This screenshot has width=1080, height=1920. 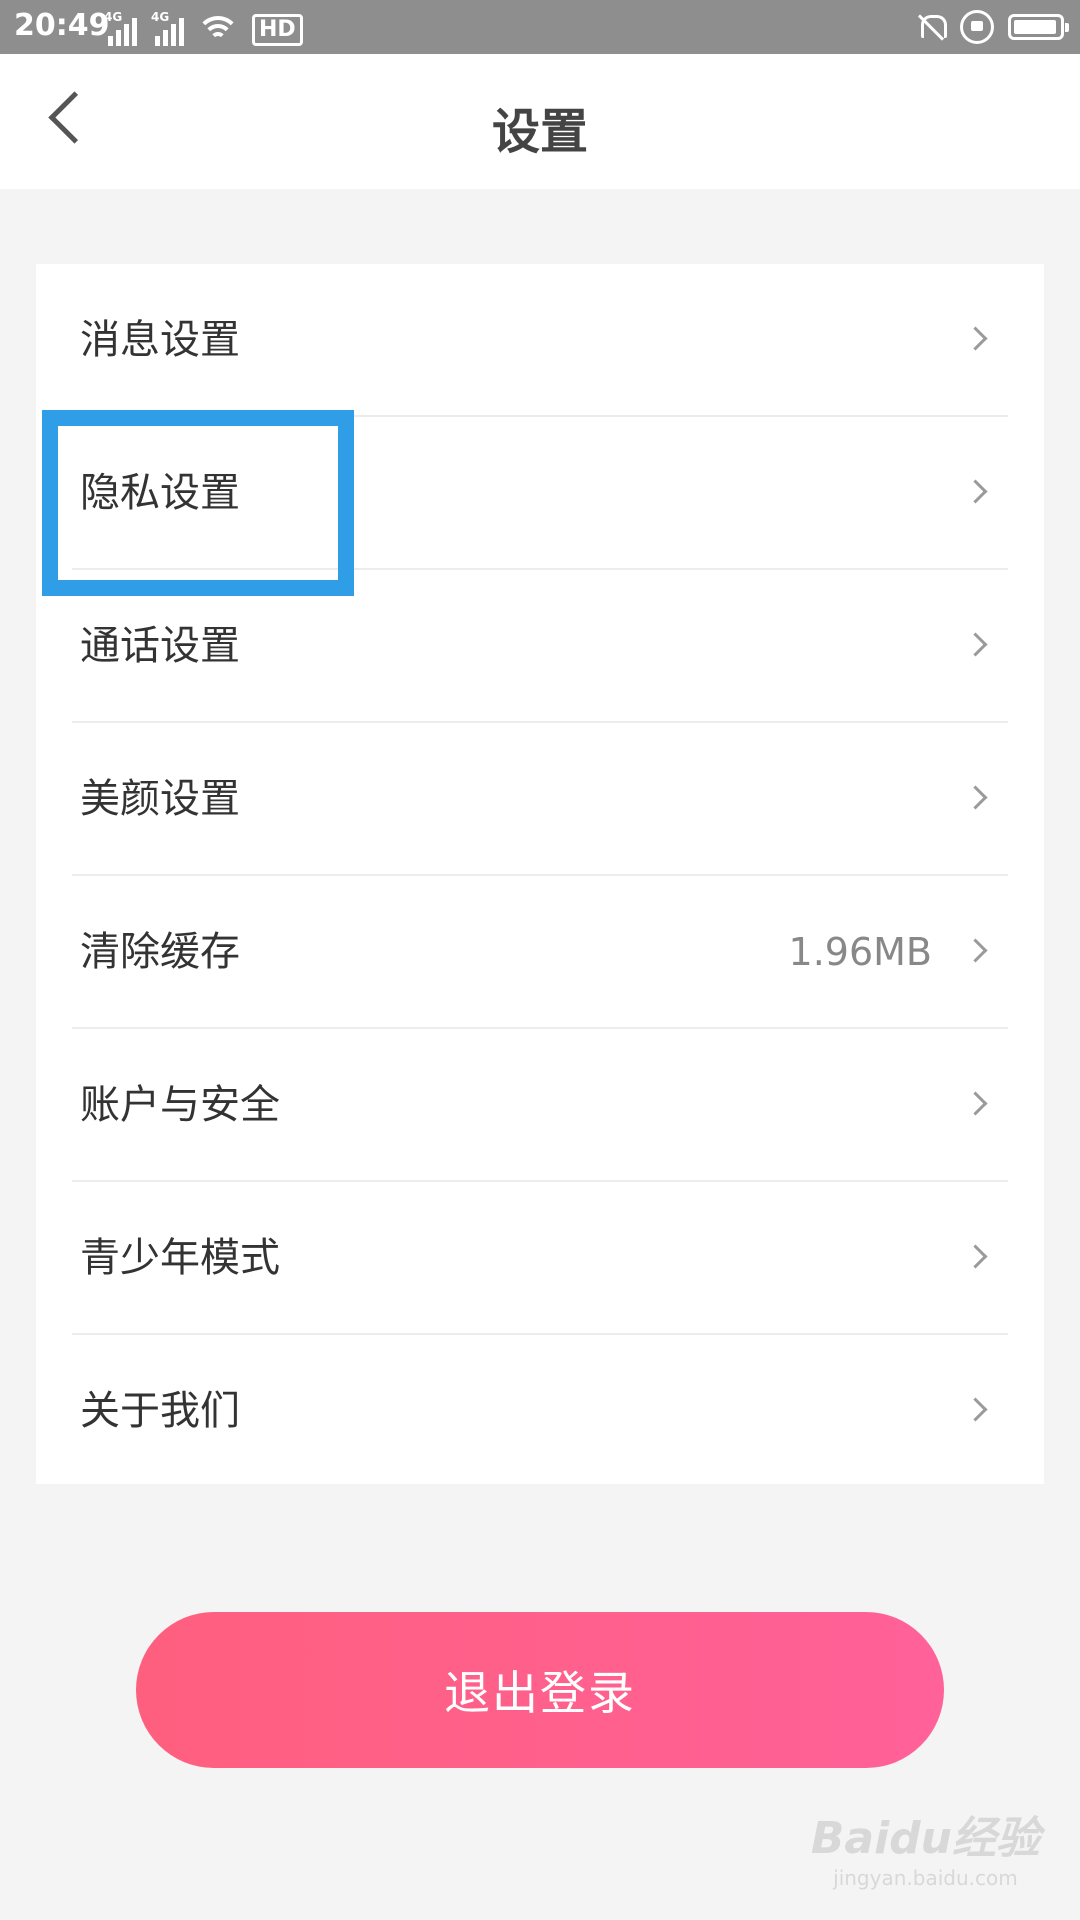 I want to click on battery-icon, so click(x=1038, y=27).